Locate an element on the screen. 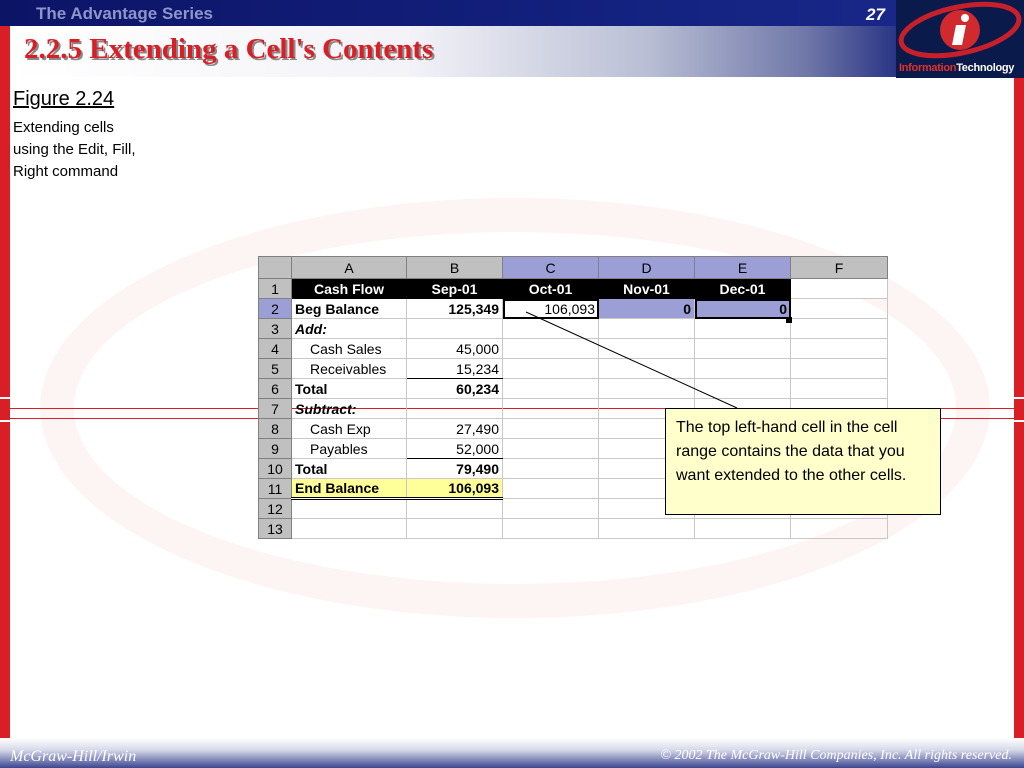 The image size is (1024, 768). cell-f2 is located at coordinates (839, 308).